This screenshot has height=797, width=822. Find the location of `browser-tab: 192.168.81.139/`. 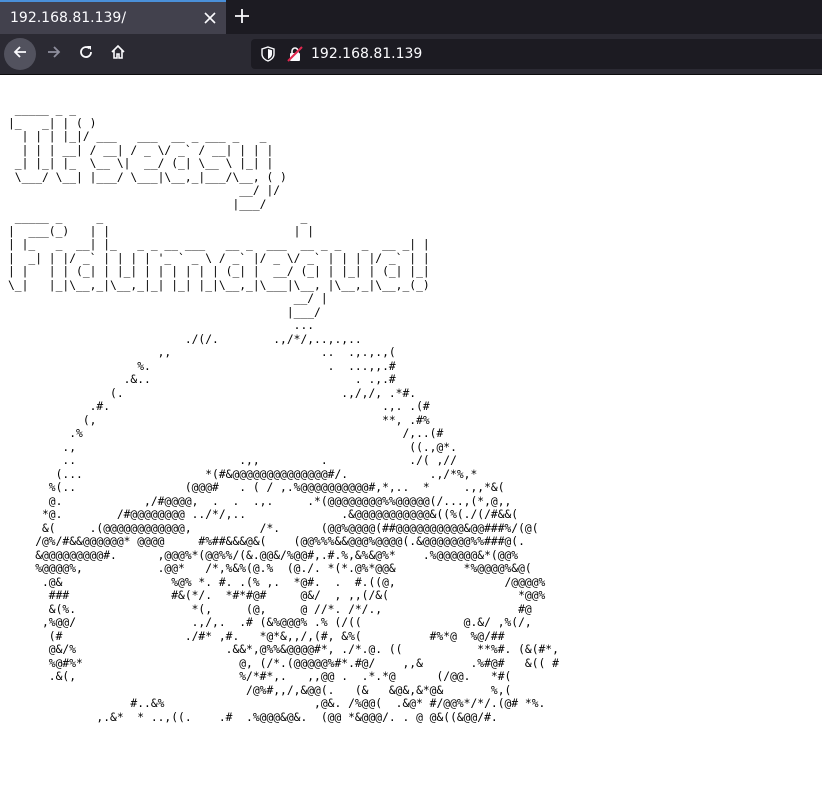

browser-tab: 192.168.81.139/ is located at coordinates (113, 17).